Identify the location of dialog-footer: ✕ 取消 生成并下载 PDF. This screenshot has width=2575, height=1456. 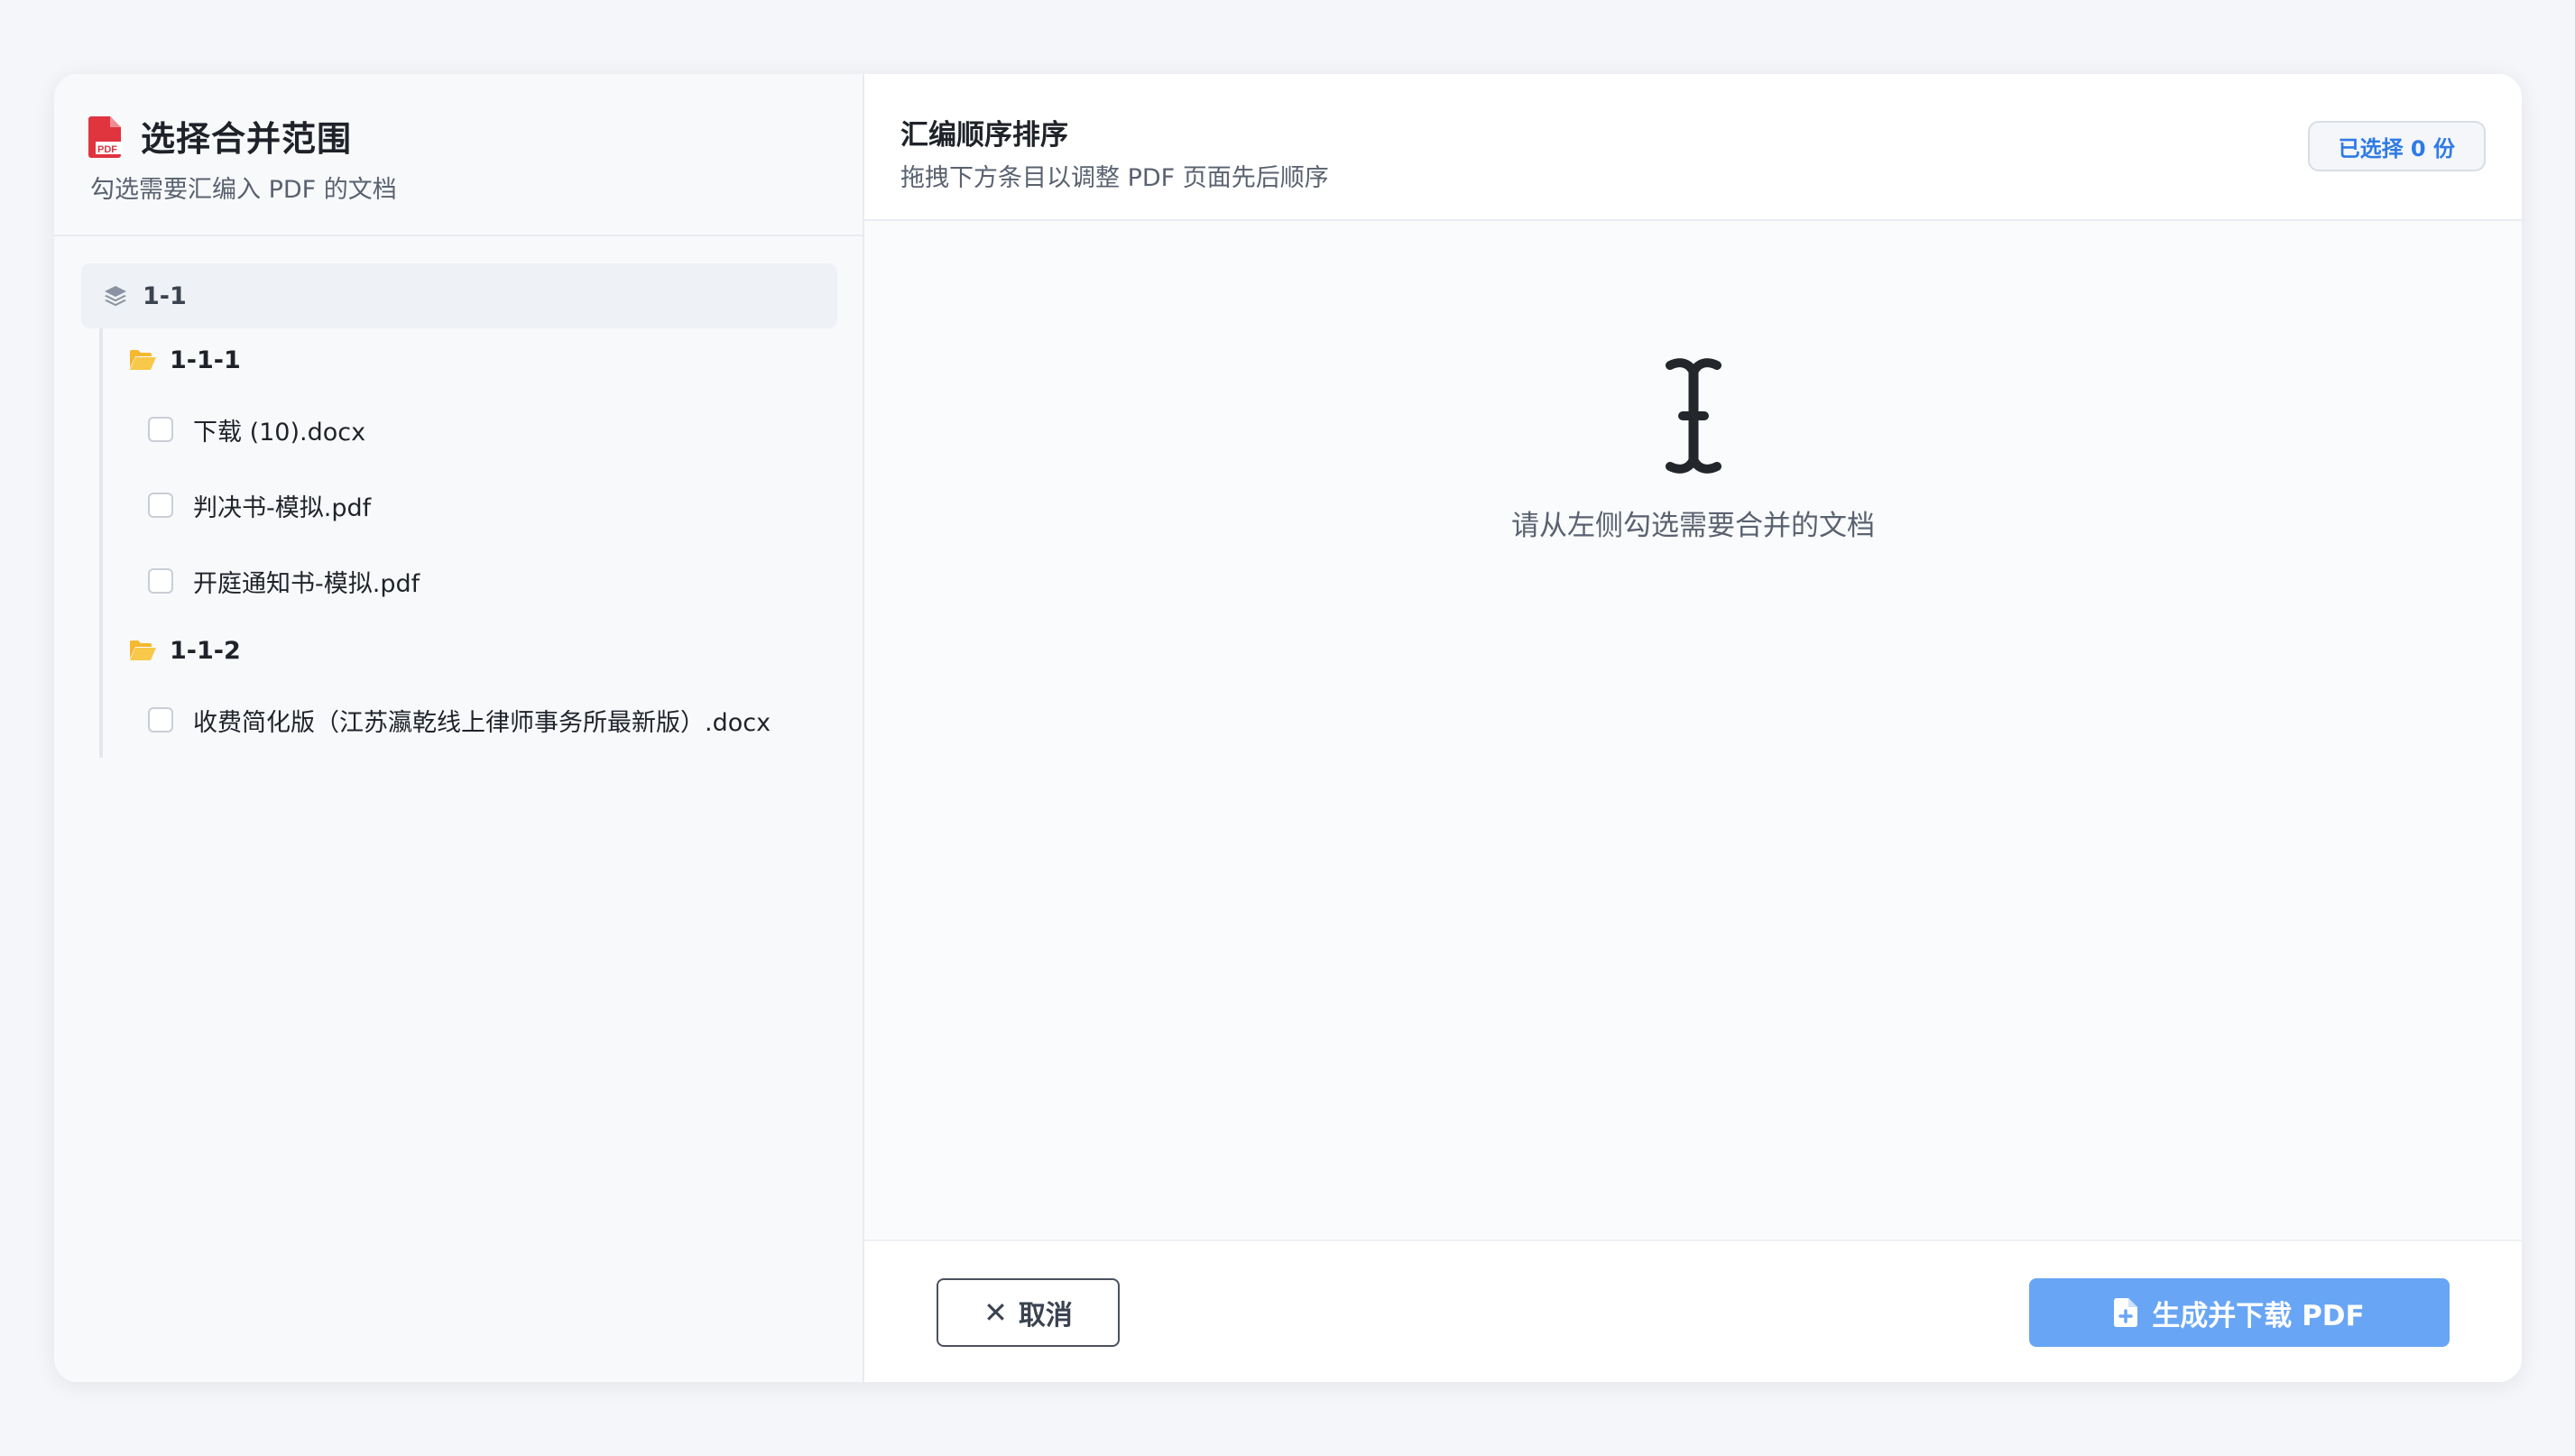
(1693, 1310).